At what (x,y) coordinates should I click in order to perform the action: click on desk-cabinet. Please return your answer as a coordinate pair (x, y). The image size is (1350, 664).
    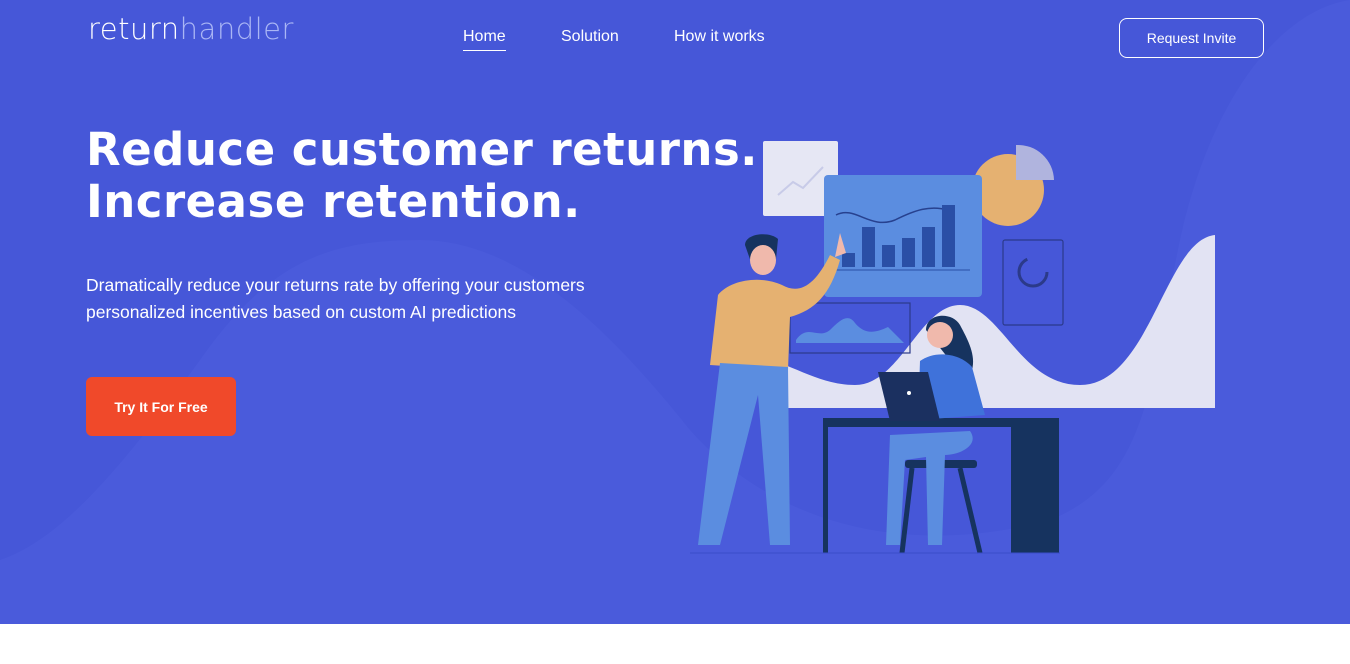
    Looking at the image, I should click on (1035, 485).